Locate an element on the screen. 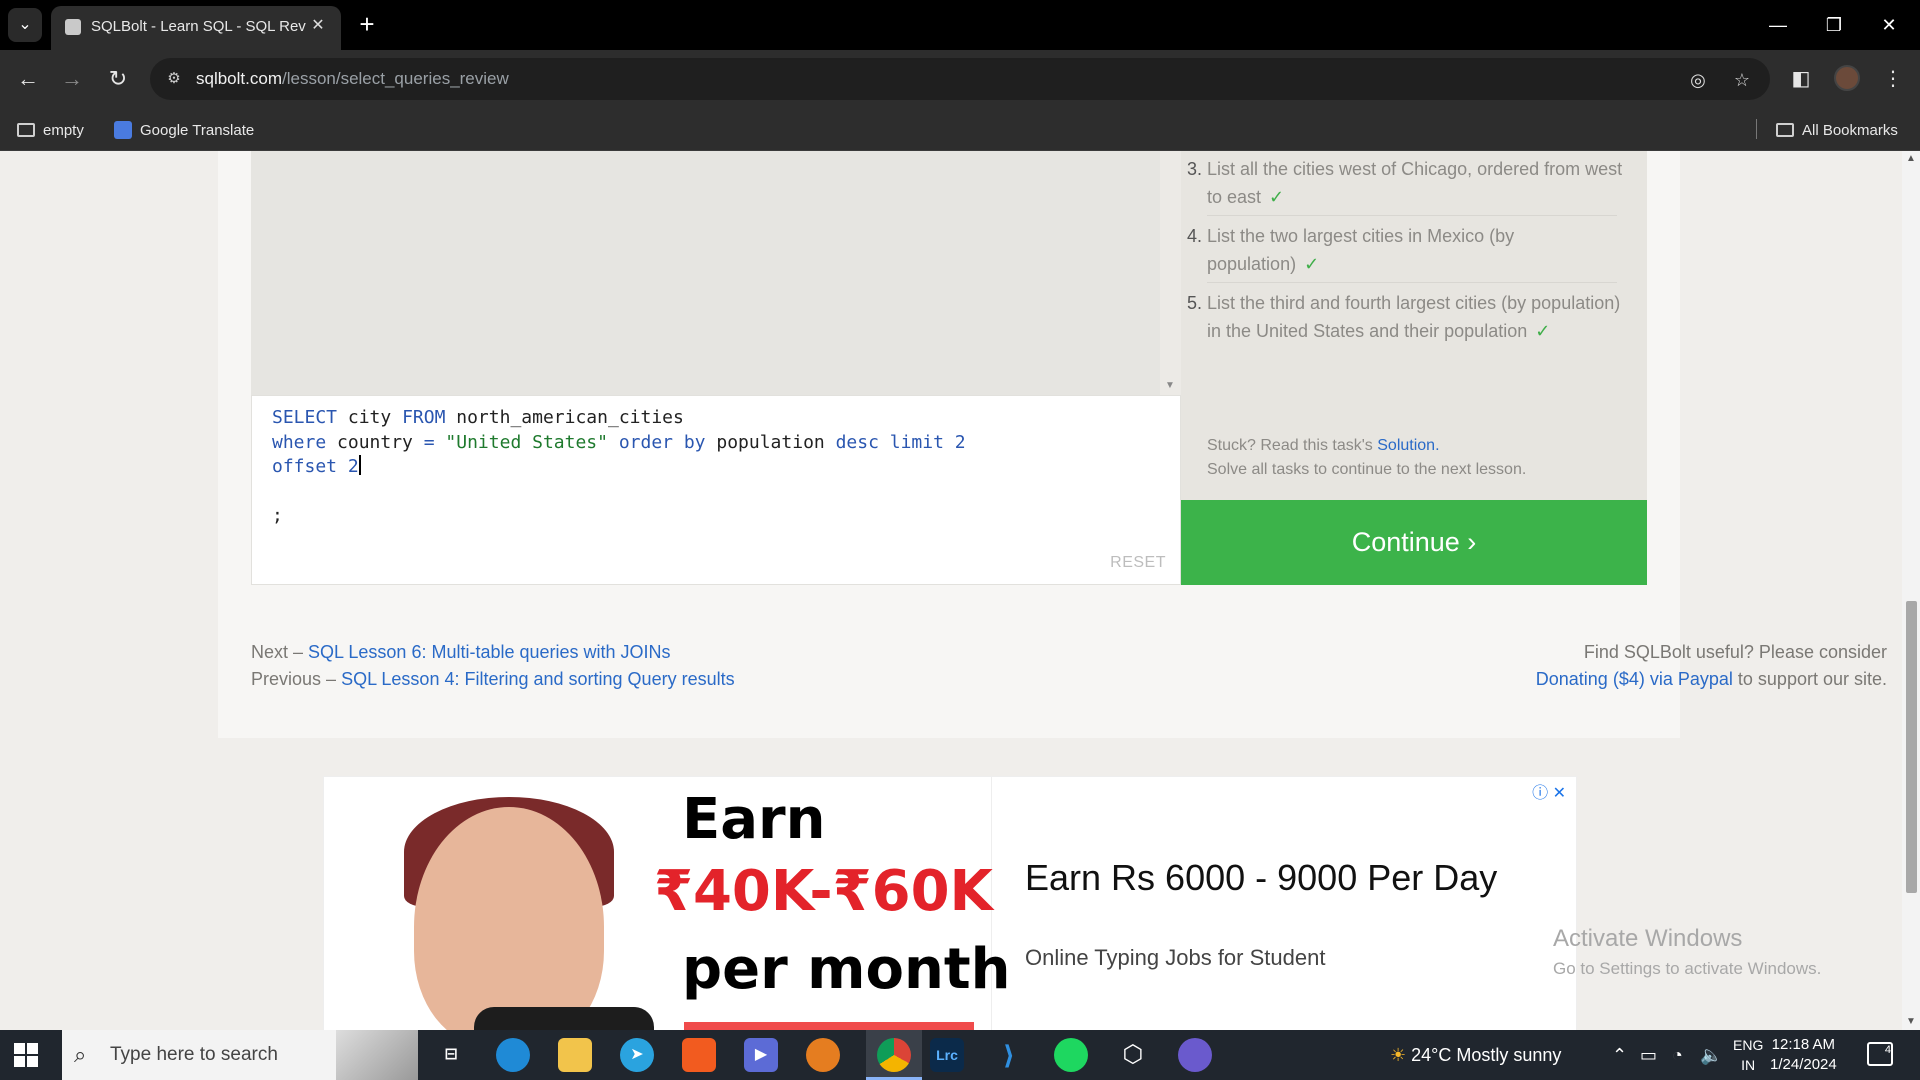 The width and height of the screenshot is (1920, 1080). scrollbar-thumb is located at coordinates (1911, 747).